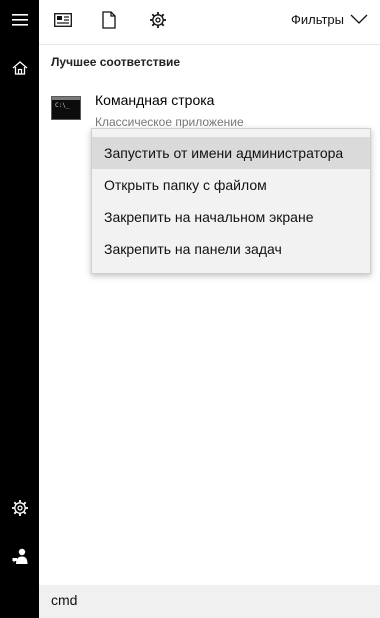  What do you see at coordinates (209, 22) in the screenshot?
I see `top-toolbar: Фильтры` at bounding box center [209, 22].